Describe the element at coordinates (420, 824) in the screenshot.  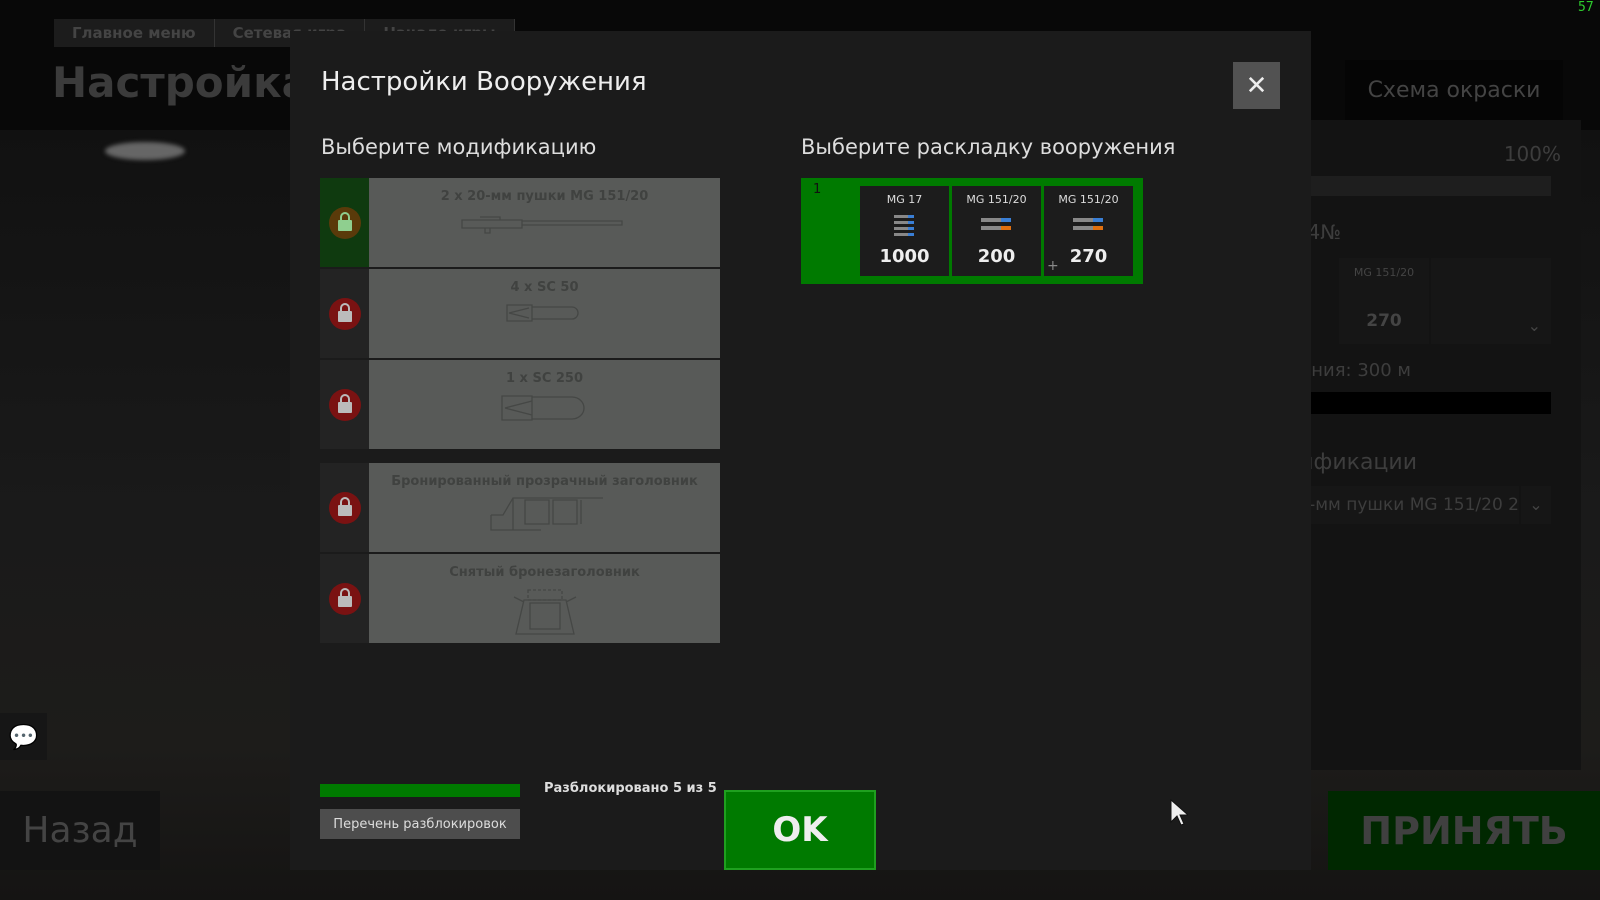
I see `unlock-list-button: Перечень разблокировок` at that location.